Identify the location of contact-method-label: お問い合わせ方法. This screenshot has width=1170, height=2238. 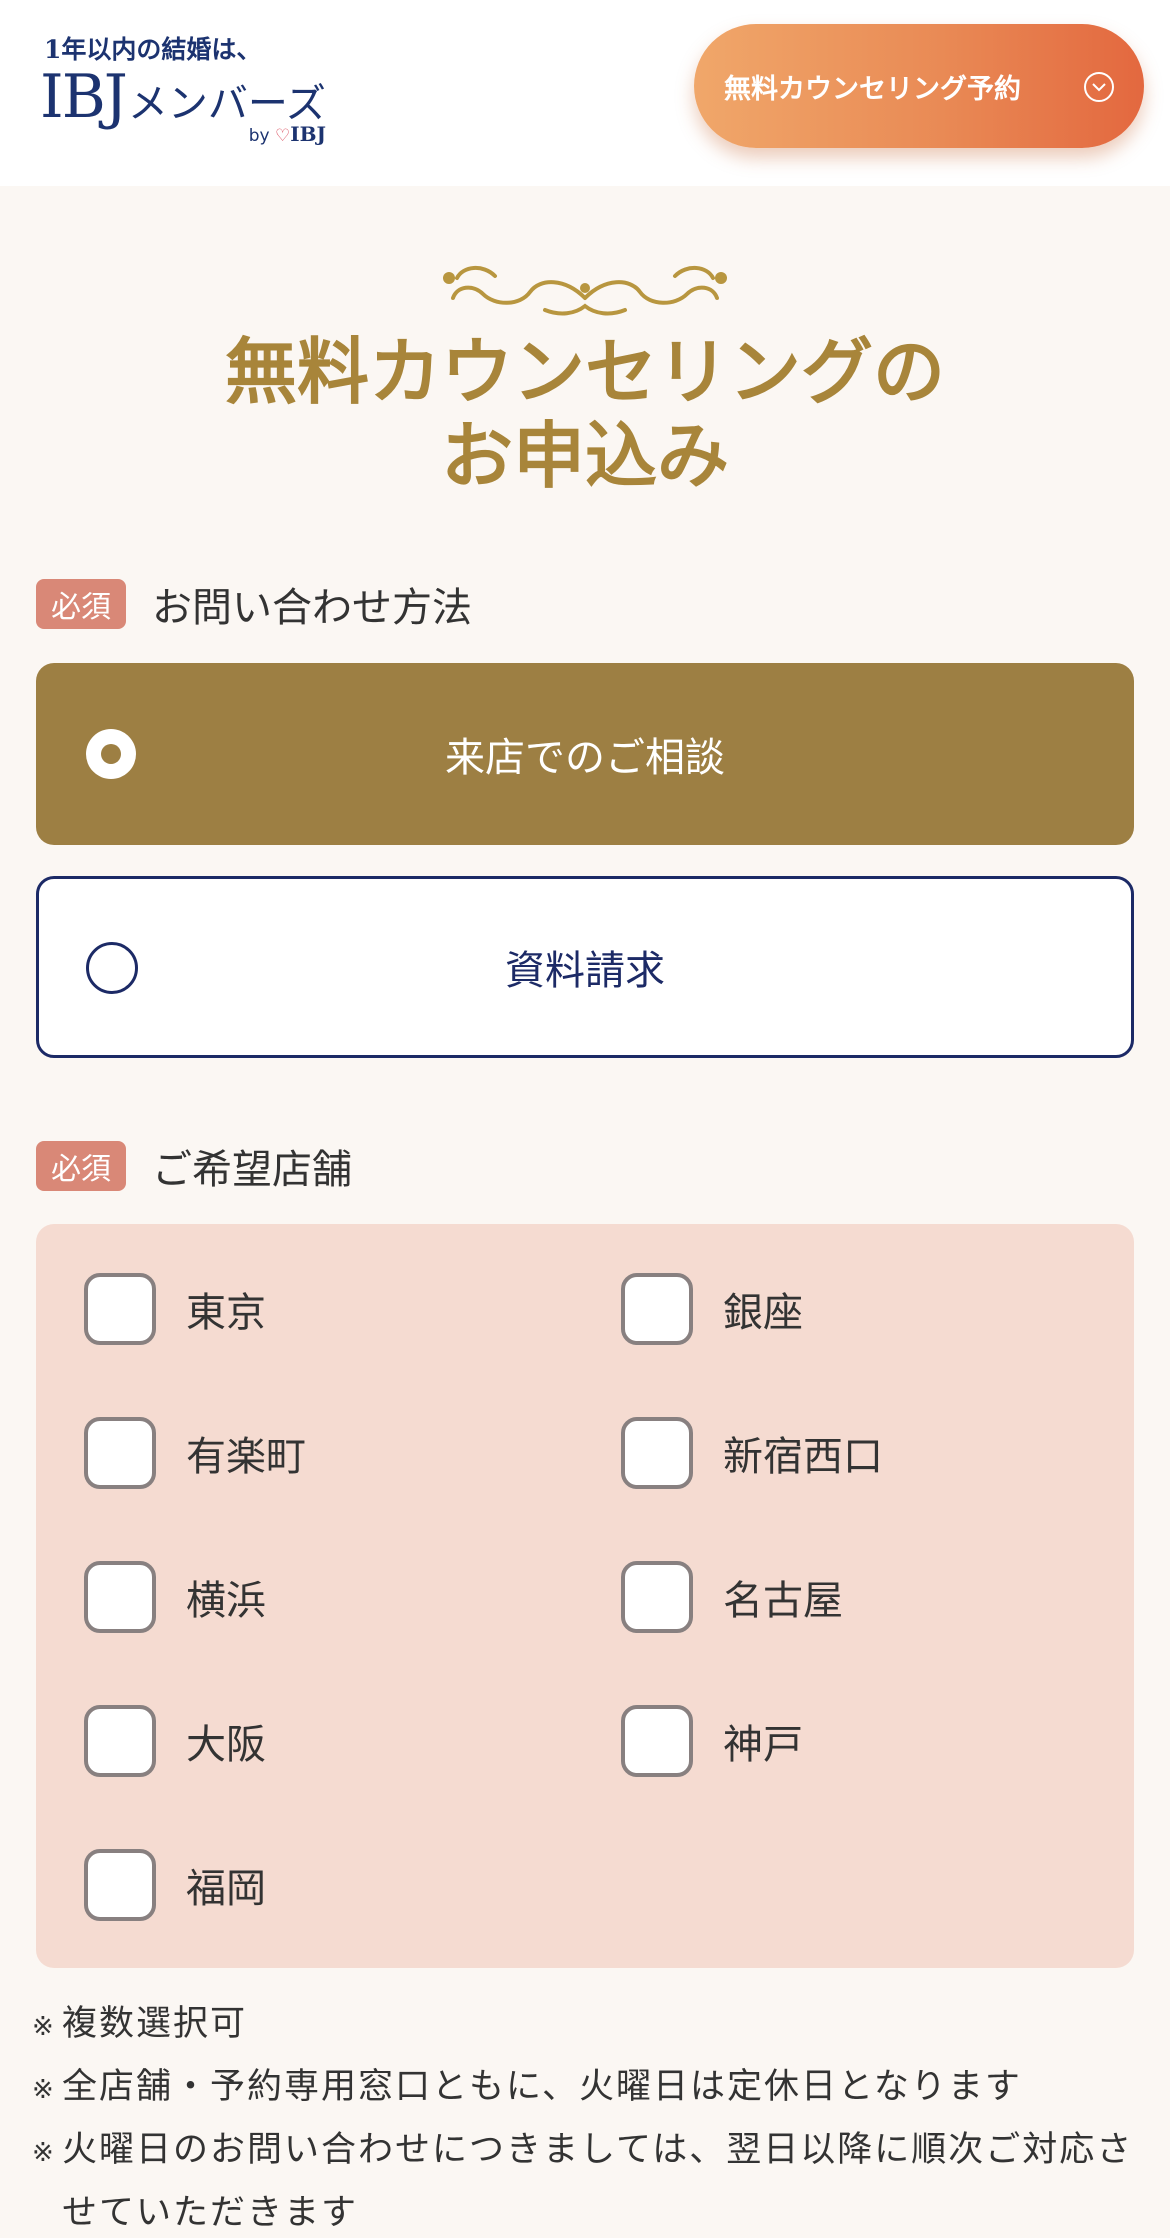
(312, 608).